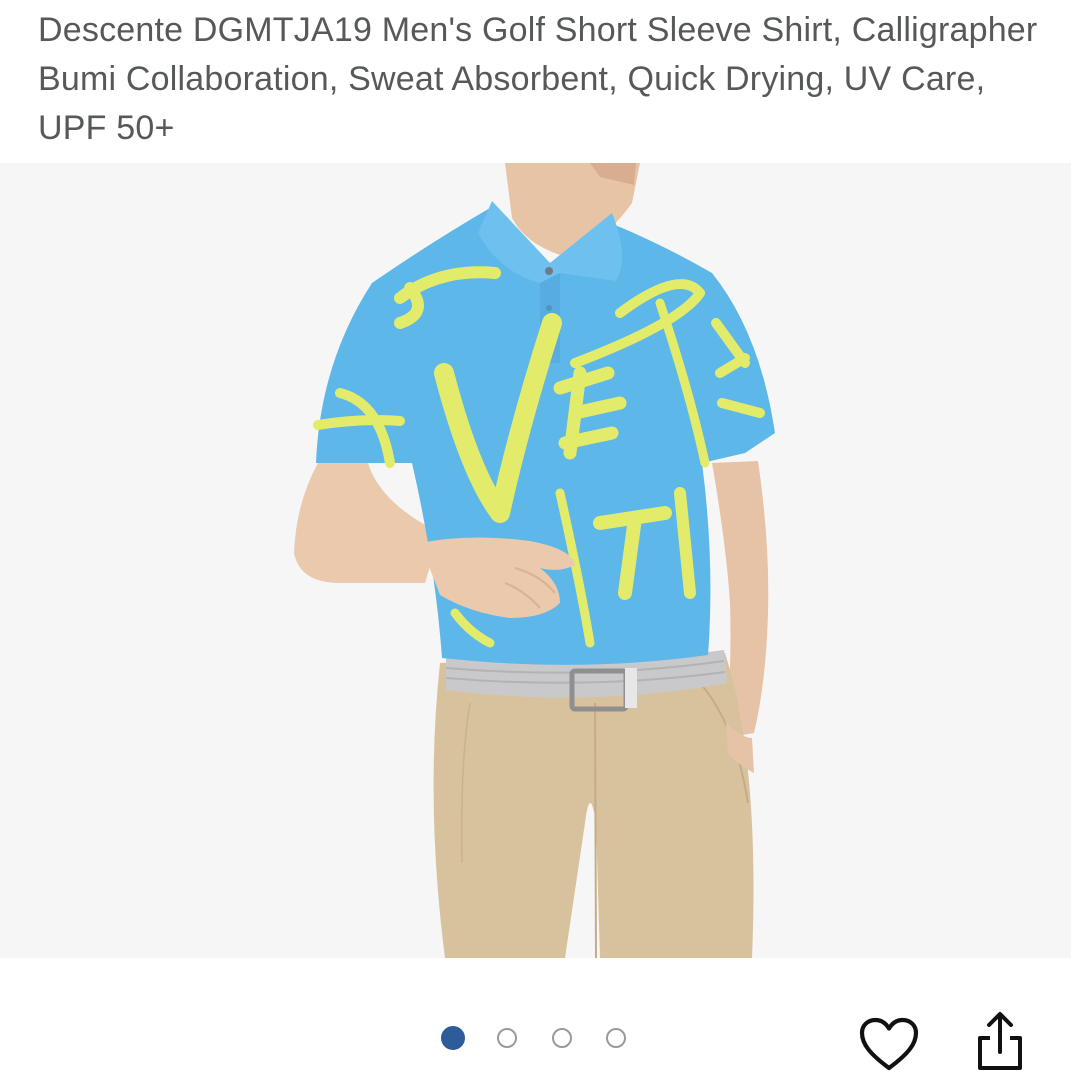 The width and height of the screenshot is (1071, 1080). I want to click on share-icon, so click(1000, 1041).